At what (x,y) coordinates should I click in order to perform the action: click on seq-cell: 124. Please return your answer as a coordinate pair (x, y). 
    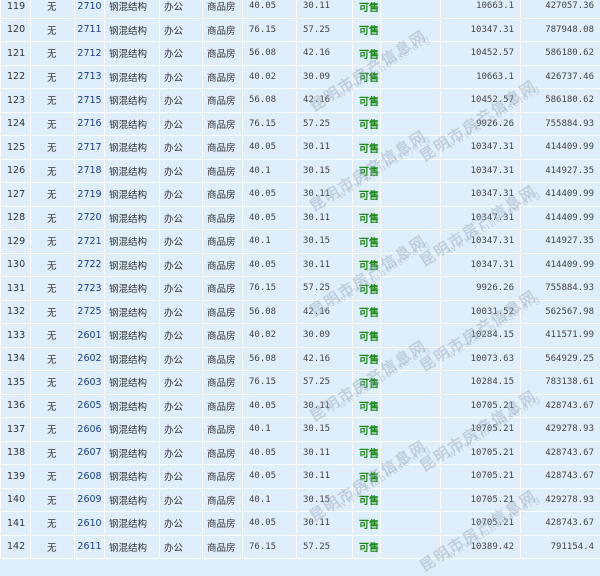
    Looking at the image, I should click on (16, 124).